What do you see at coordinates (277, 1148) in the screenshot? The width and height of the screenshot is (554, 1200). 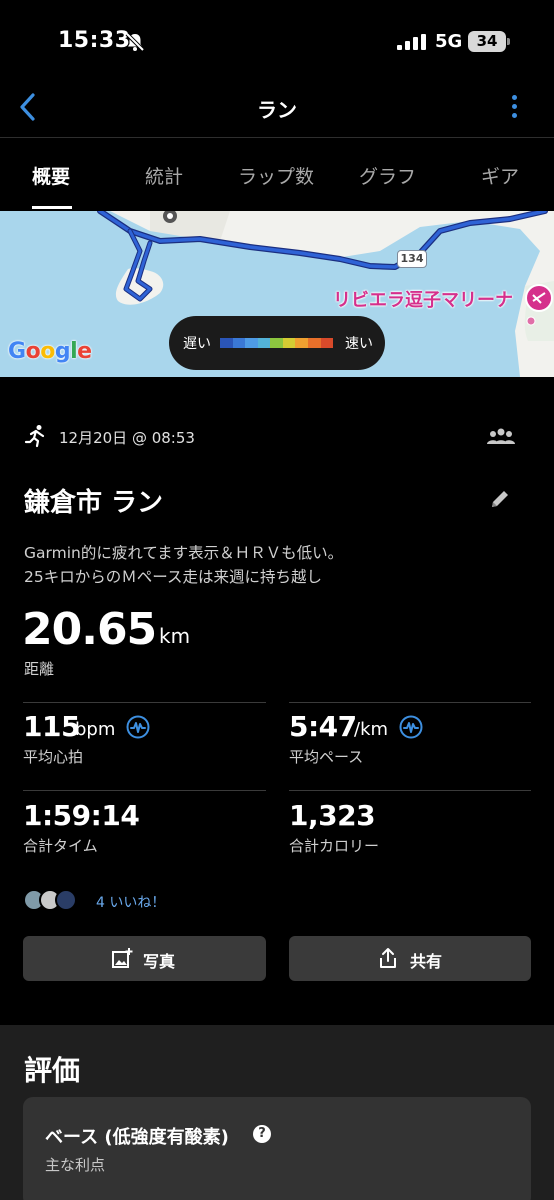 I see `evaluation-card: ベース (低強度有酸素) ? 主な利点` at bounding box center [277, 1148].